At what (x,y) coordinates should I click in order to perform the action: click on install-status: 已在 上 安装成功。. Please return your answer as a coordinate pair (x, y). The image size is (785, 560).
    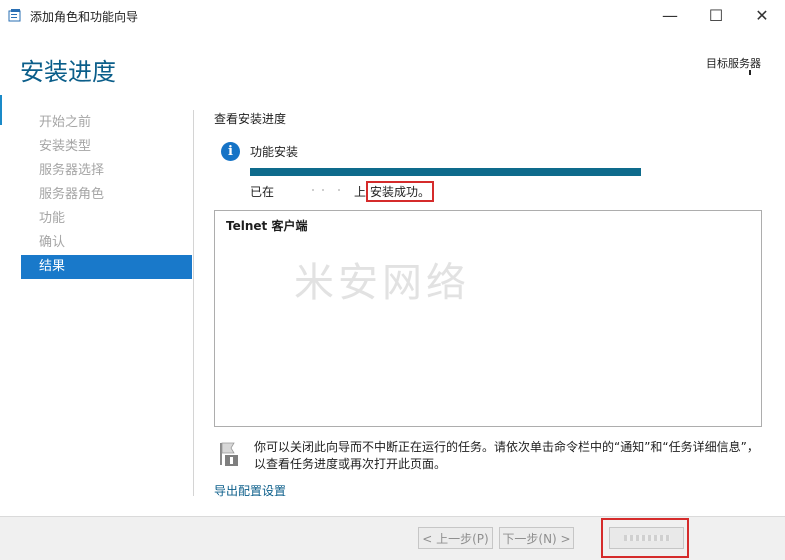
    Looking at the image, I should click on (342, 191).